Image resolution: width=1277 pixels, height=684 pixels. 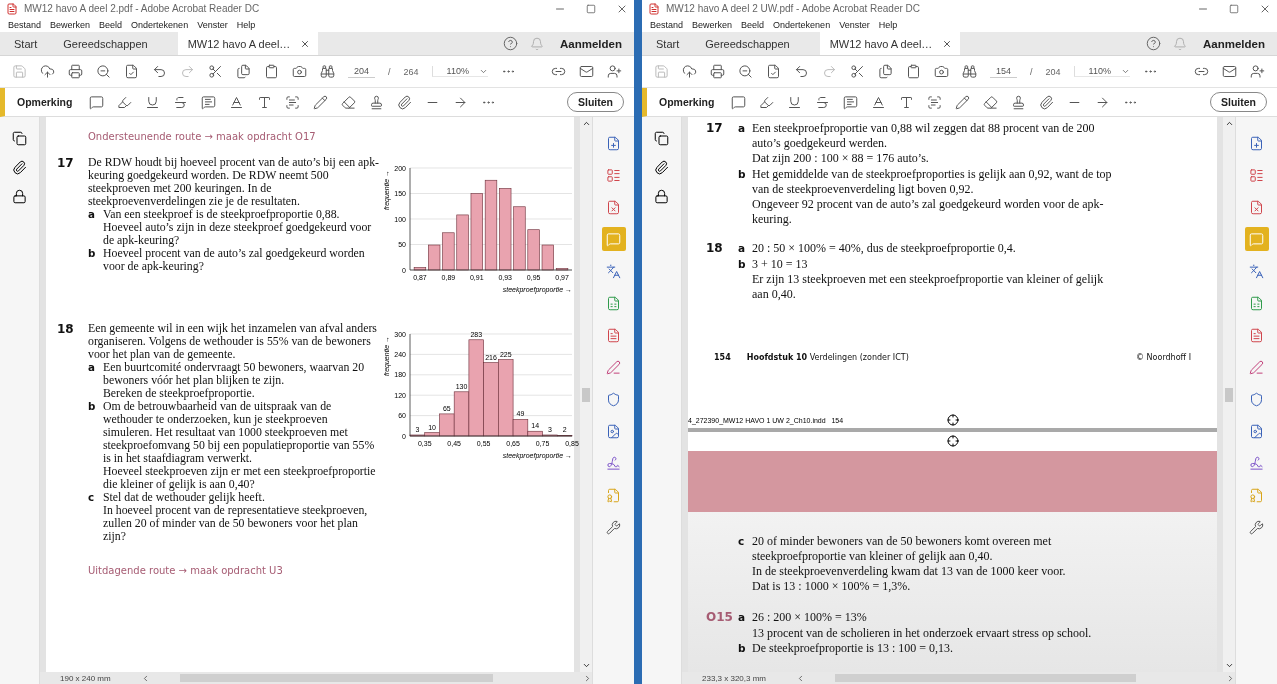 I want to click on question-text: 20 of minder bewoners van de 50 bewoners komt overeen met, so click(x=902, y=541).